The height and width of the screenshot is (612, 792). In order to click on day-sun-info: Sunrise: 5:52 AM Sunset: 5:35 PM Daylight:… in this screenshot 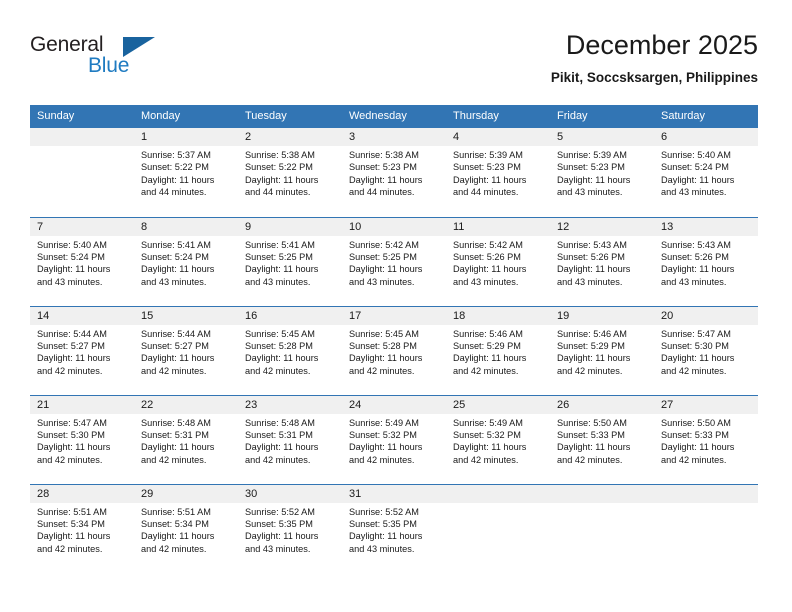, I will do `click(394, 529)`.